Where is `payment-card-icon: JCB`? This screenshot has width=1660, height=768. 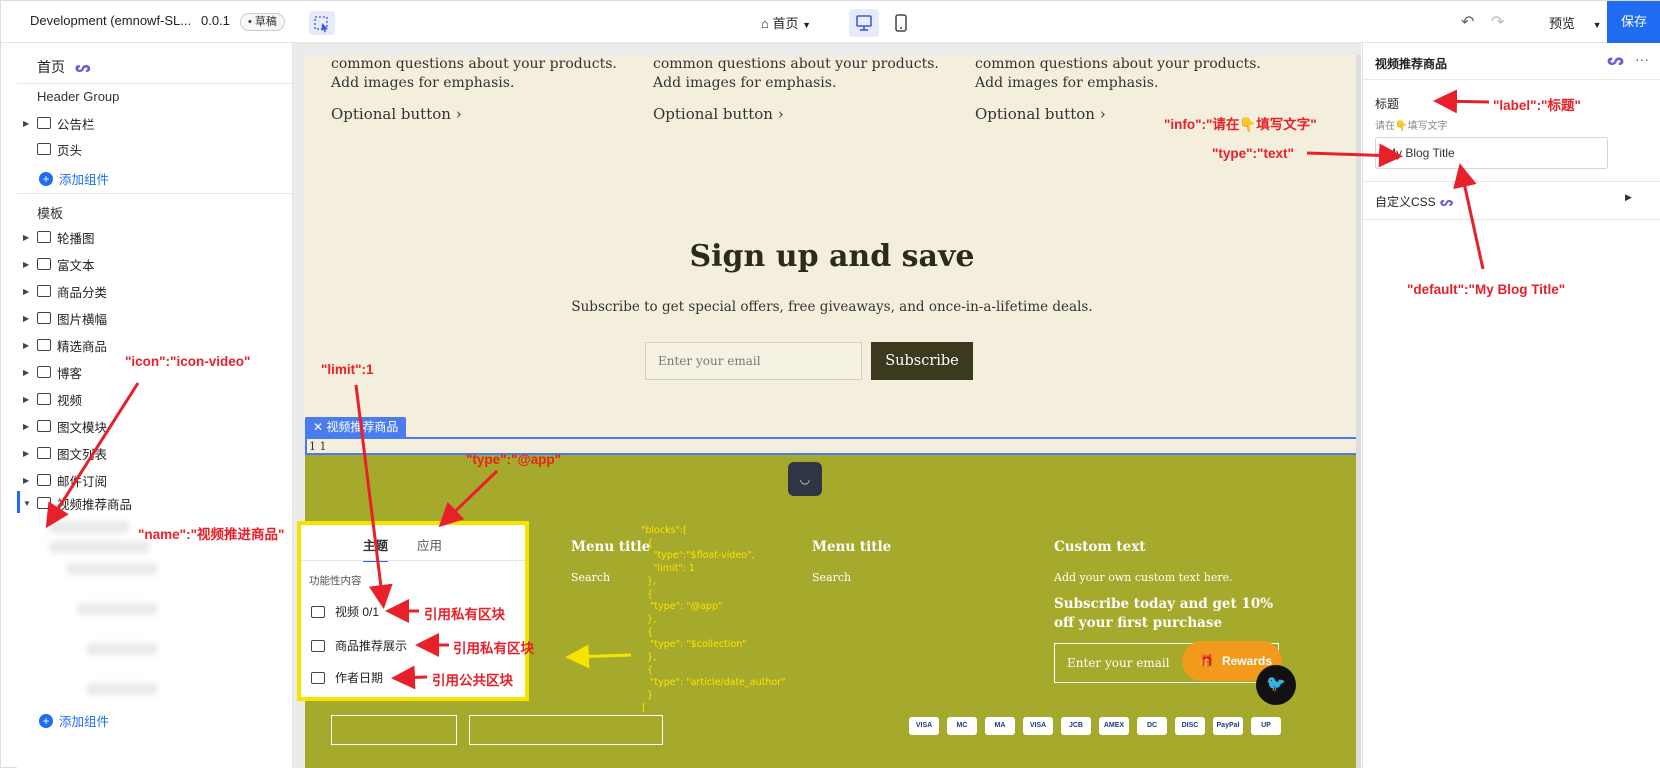
payment-card-icon: JCB is located at coordinates (1076, 726).